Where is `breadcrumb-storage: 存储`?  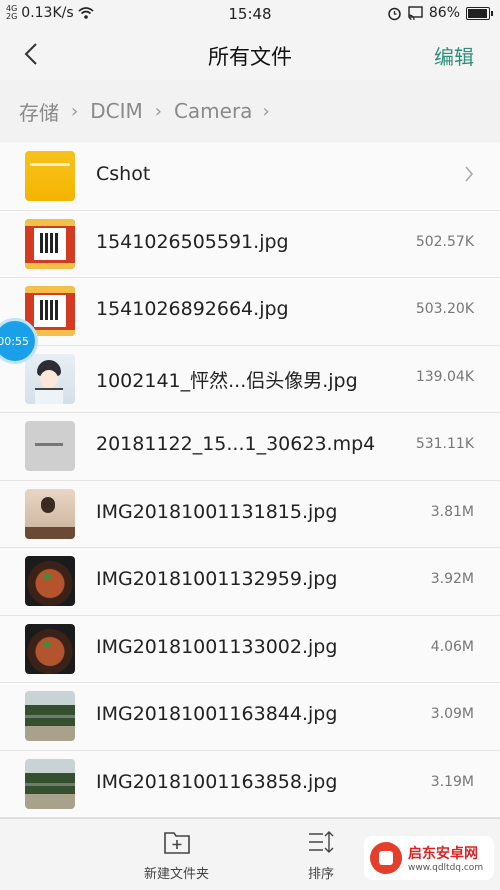
breadcrumb-storage: 存储 is located at coordinates (39, 111).